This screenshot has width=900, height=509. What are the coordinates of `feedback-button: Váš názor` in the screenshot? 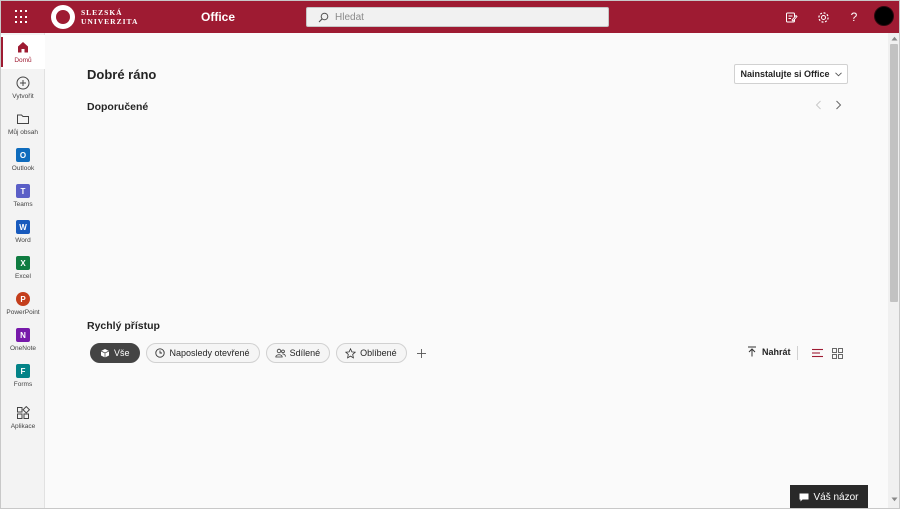 It's located at (829, 496).